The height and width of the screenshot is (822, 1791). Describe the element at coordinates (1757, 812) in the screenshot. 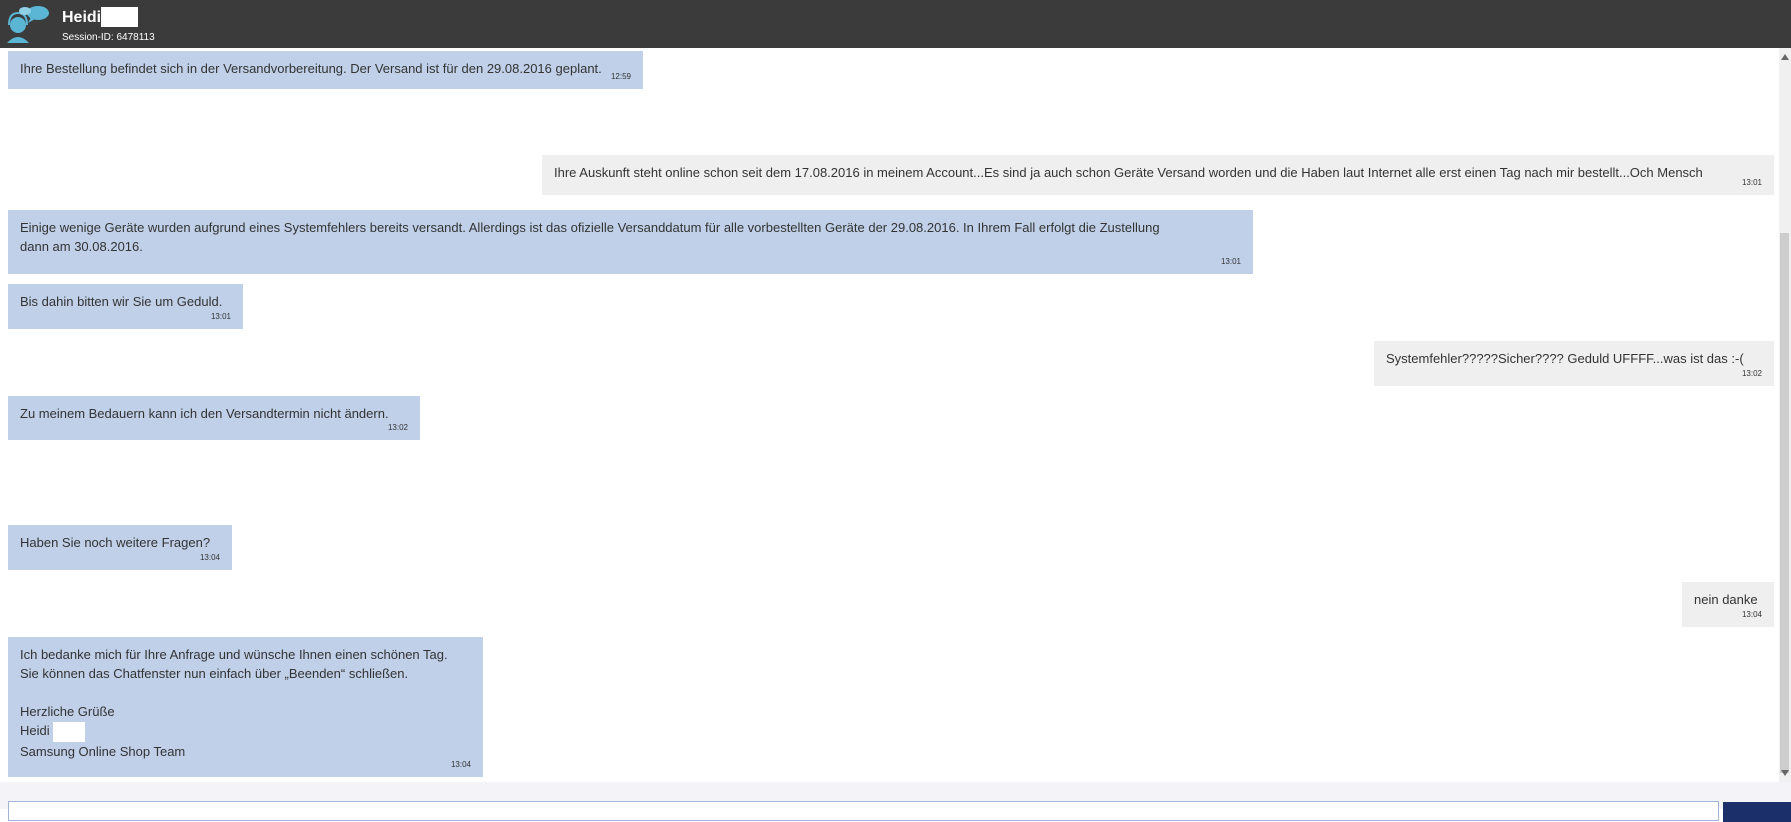

I see `send-button` at that location.